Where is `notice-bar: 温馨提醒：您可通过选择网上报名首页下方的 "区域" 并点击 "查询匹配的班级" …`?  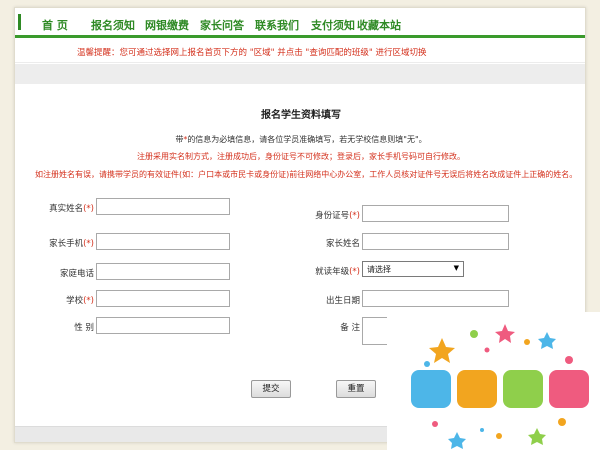
notice-bar: 温馨提醒：您可通过选择网上报名首页下方的 "区域" 并点击 "查询匹配的班级" … is located at coordinates (300, 52).